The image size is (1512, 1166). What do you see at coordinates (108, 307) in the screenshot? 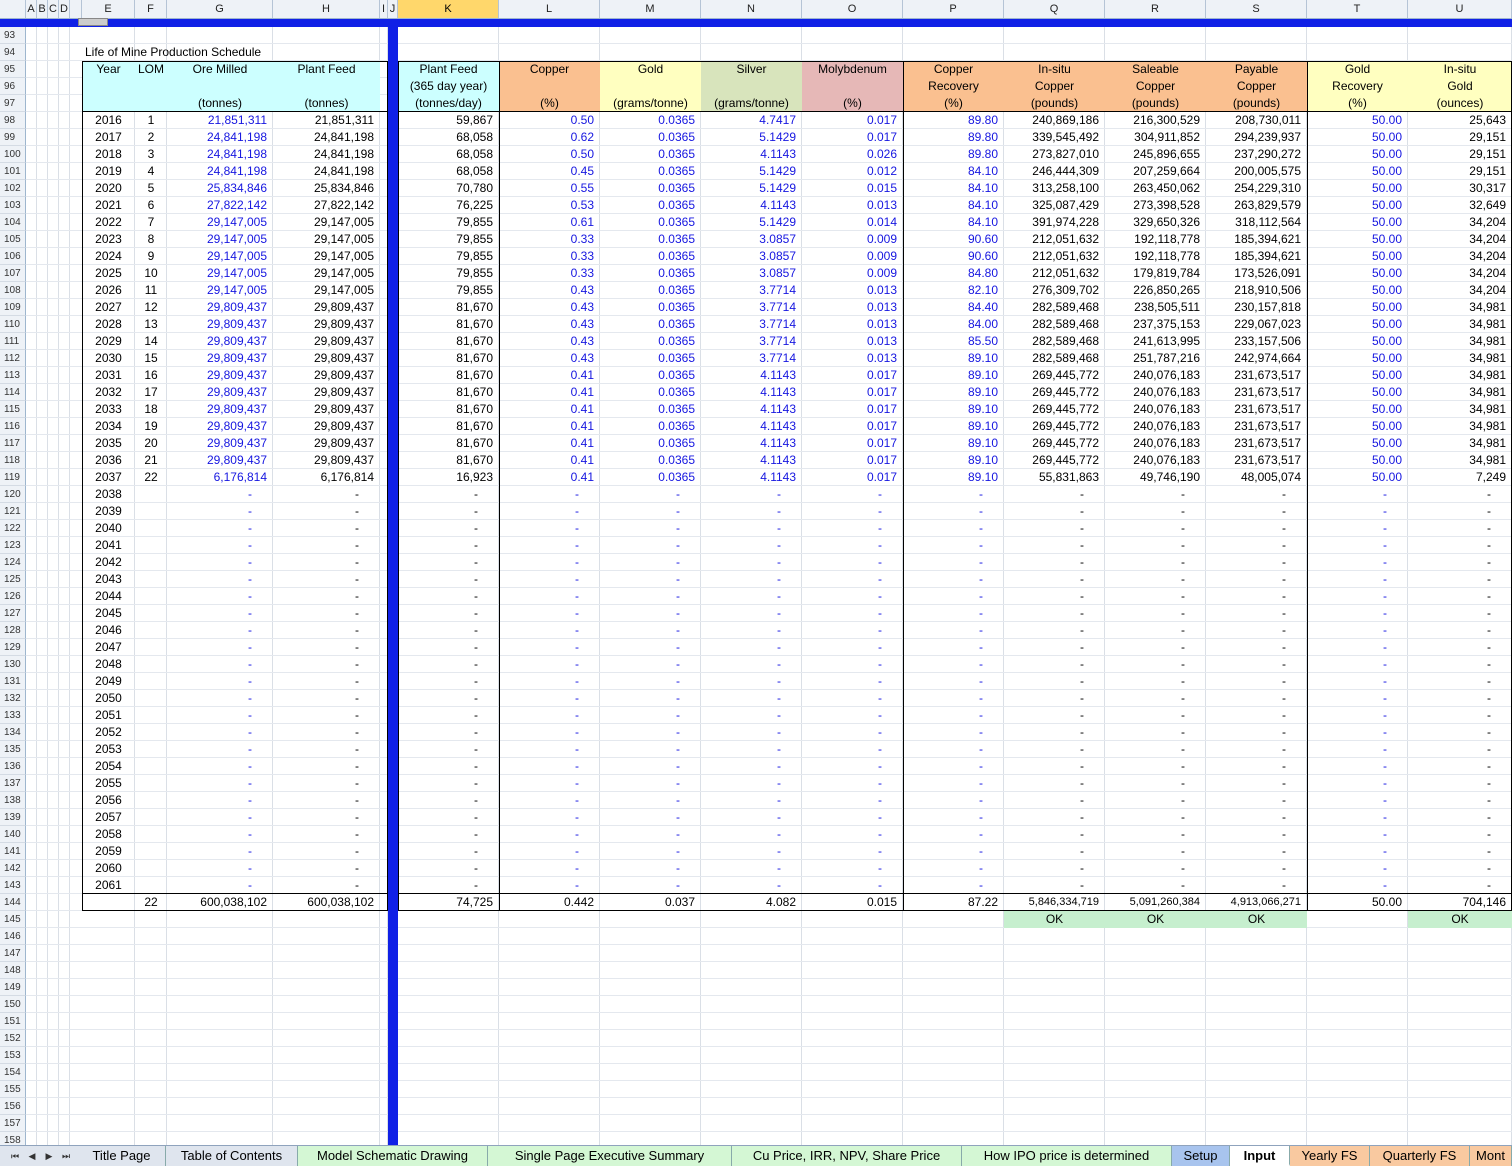
I see `table-cell: 2027` at bounding box center [108, 307].